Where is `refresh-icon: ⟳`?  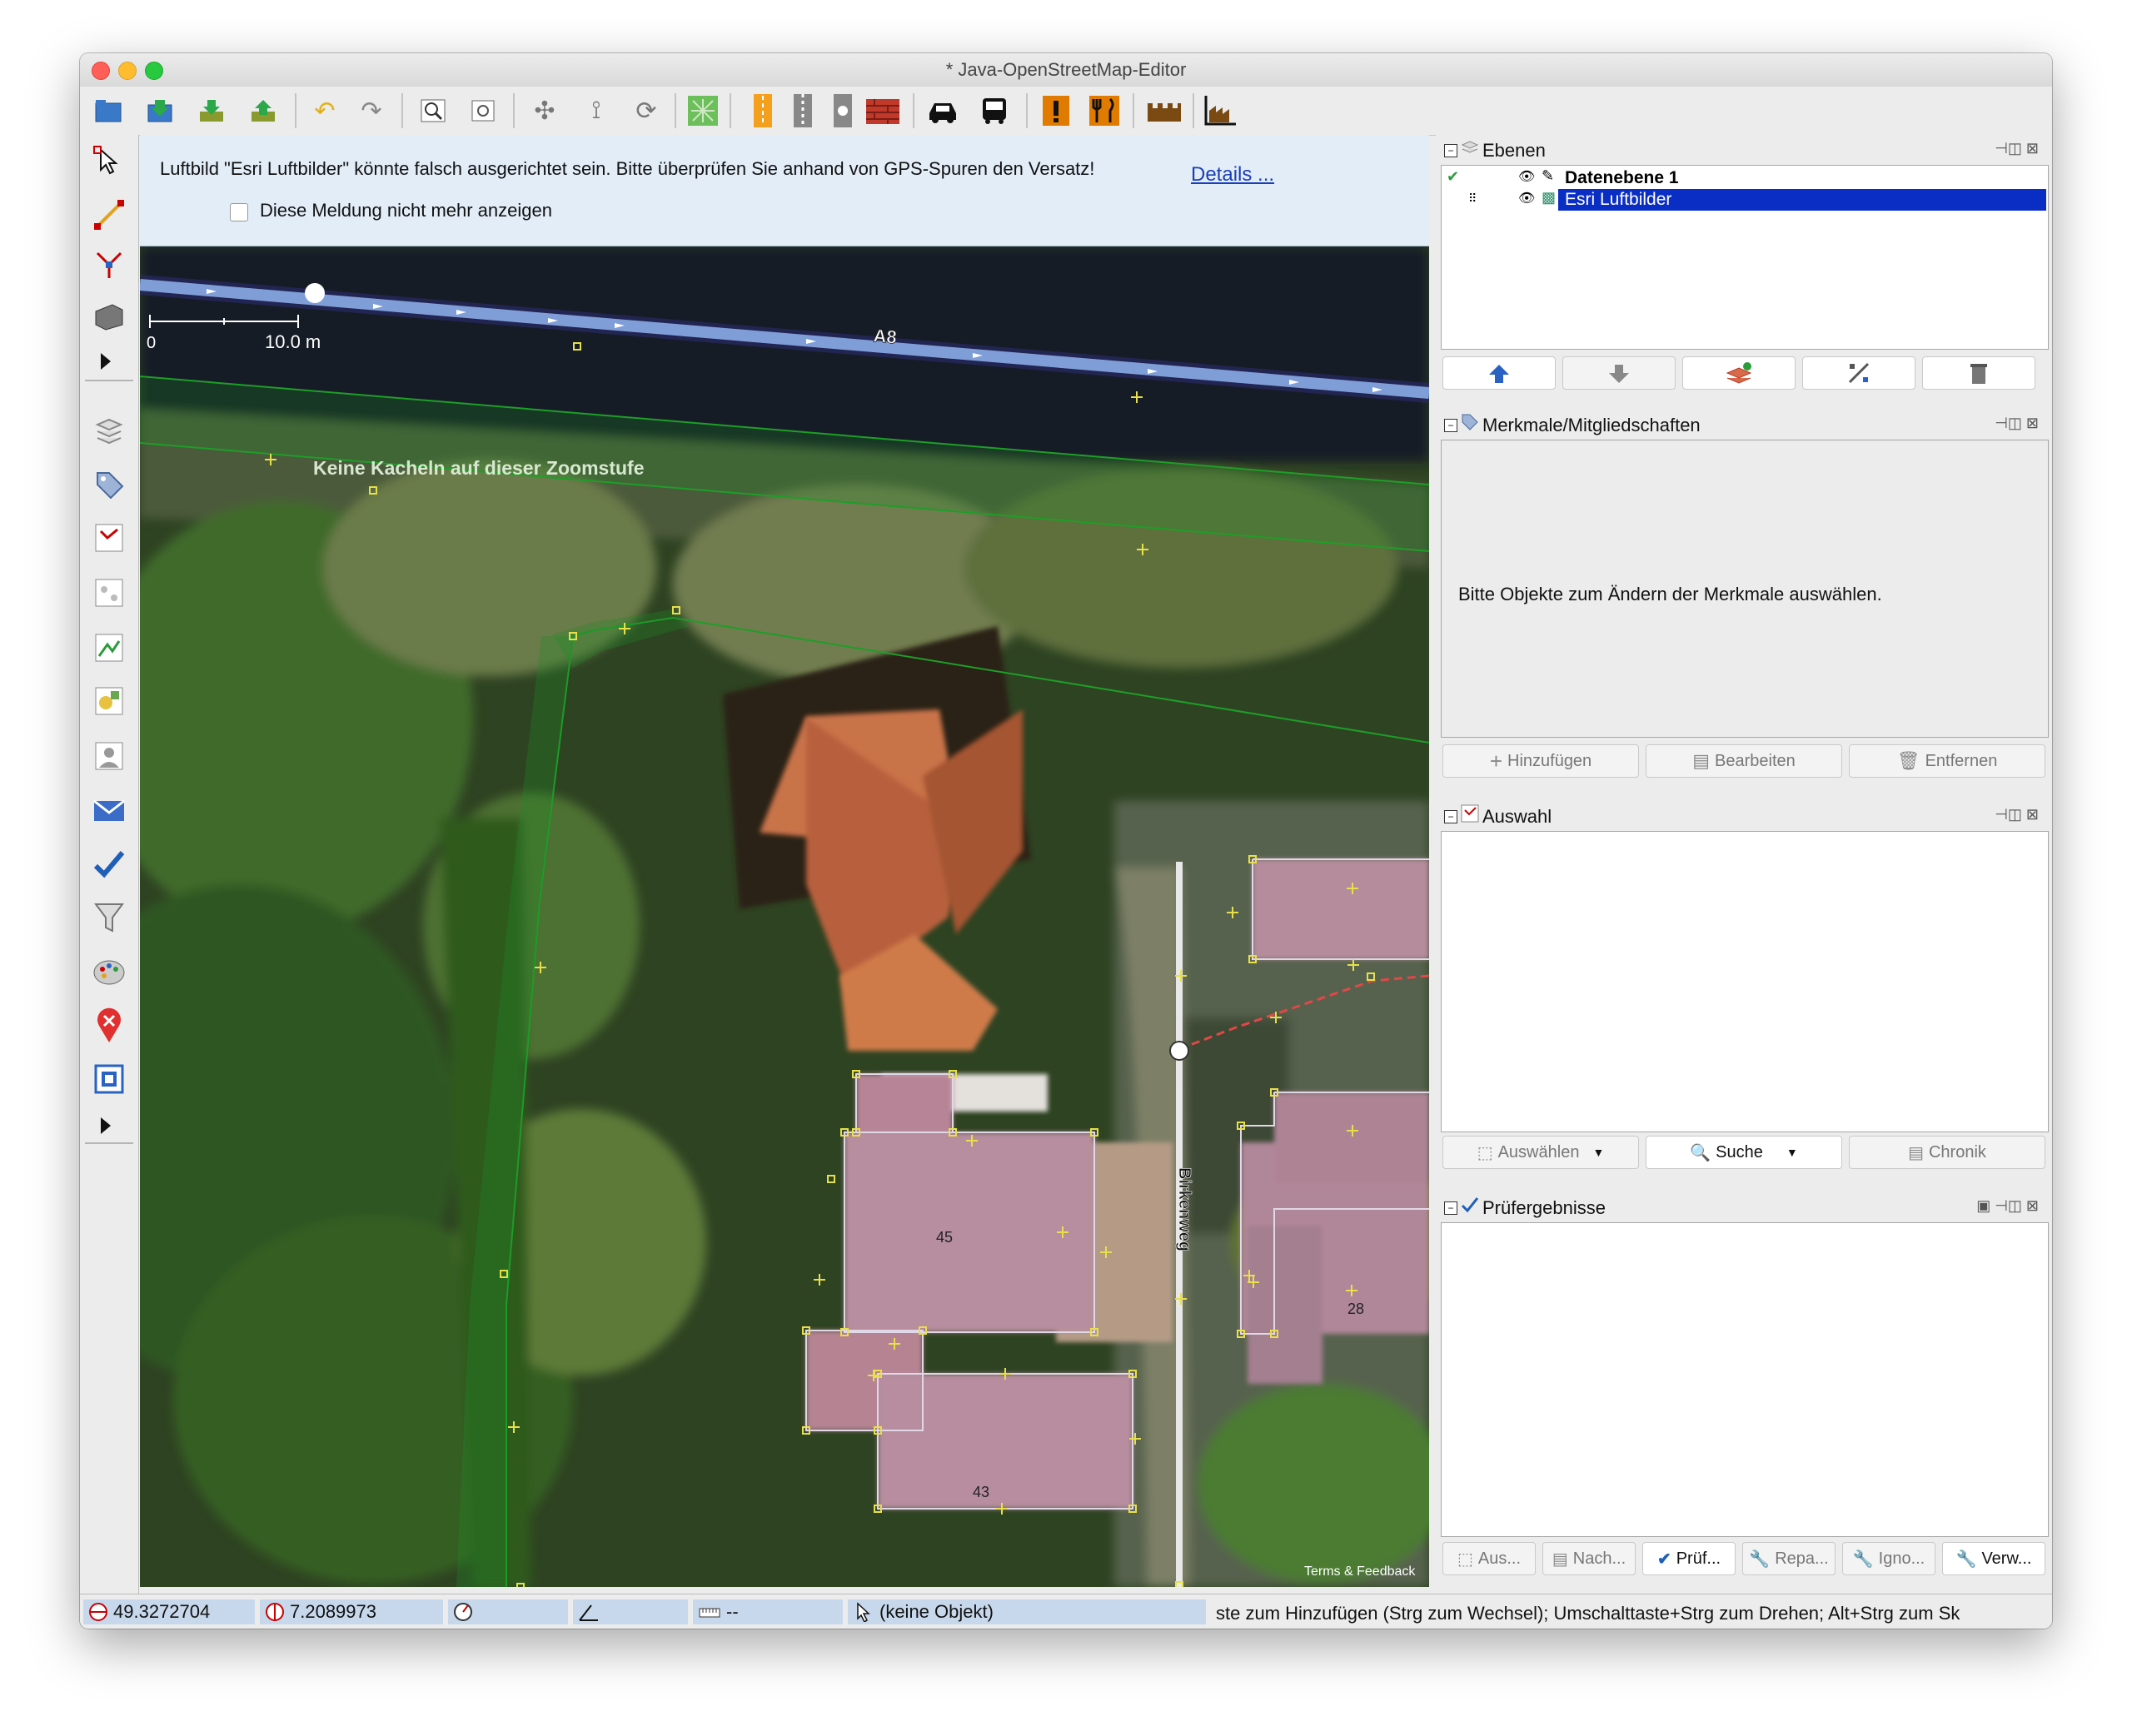 refresh-icon: ⟳ is located at coordinates (646, 111).